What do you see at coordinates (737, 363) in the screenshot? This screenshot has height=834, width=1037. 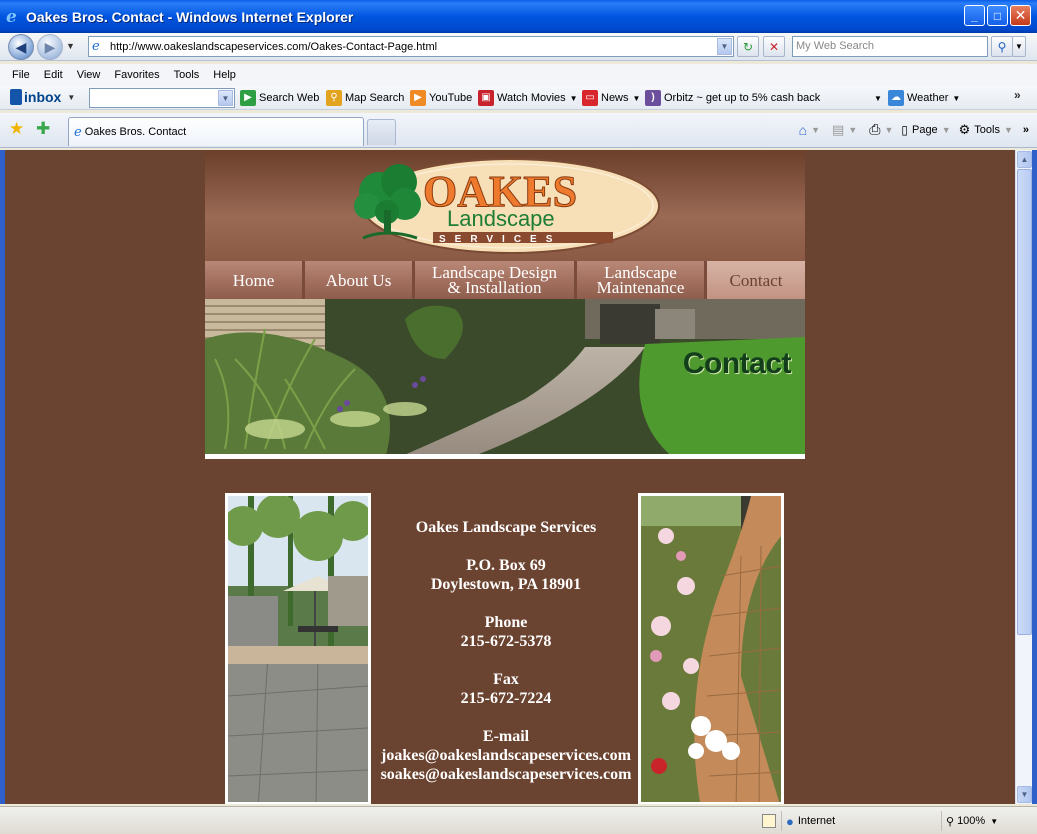 I see `banner-title: Contact` at bounding box center [737, 363].